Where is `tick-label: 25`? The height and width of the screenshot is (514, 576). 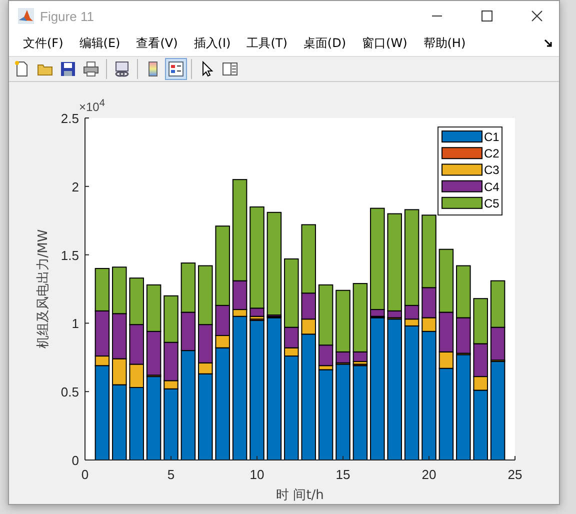 tick-label: 25 is located at coordinates (515, 474).